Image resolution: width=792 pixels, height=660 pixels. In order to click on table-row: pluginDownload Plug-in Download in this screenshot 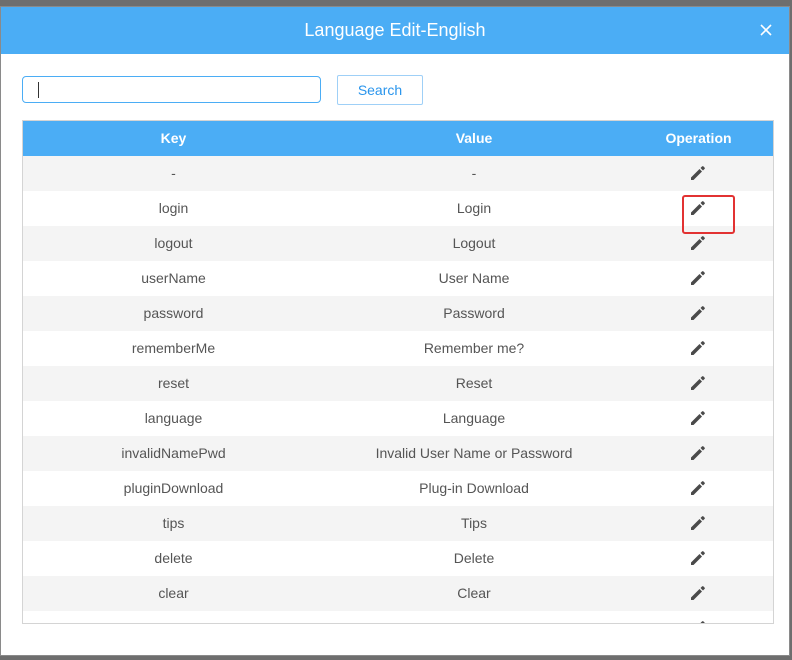, I will do `click(398, 488)`.